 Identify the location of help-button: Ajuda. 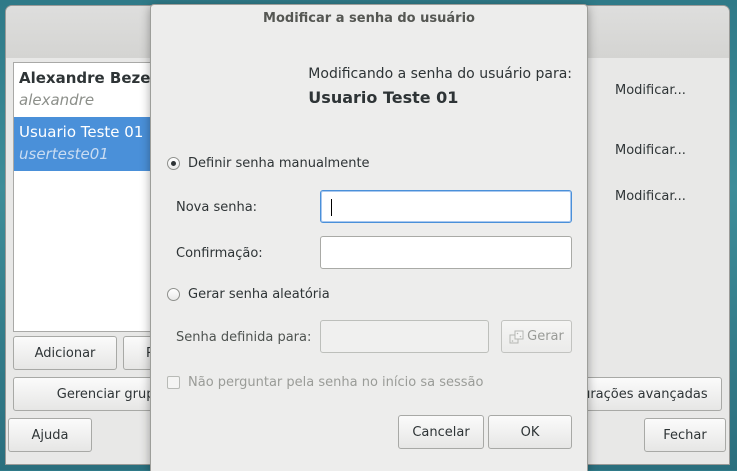
(50, 435).